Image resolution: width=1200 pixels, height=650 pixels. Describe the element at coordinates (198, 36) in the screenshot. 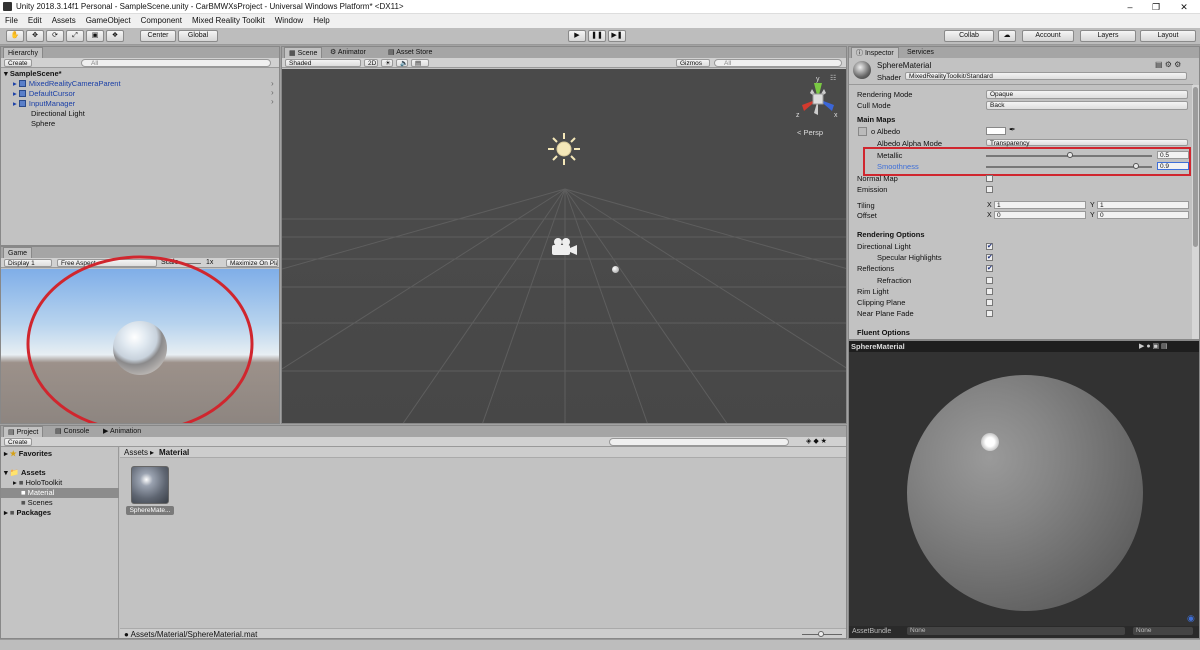

I see `pivot-global-button: Global` at that location.